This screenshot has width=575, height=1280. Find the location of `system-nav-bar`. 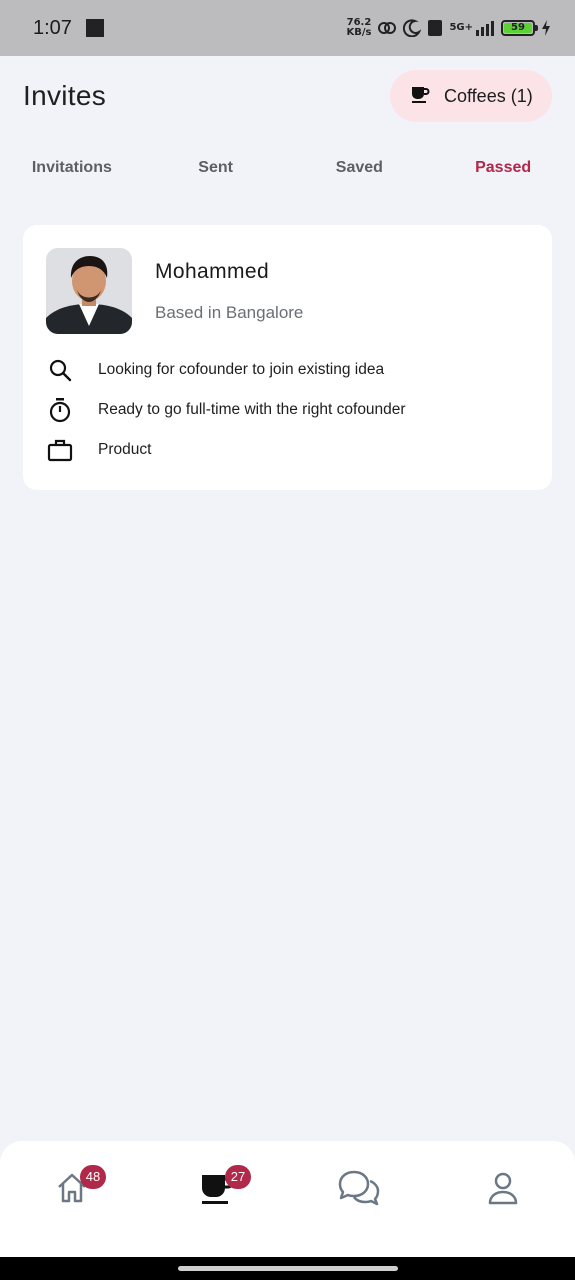

system-nav-bar is located at coordinates (287, 1268).